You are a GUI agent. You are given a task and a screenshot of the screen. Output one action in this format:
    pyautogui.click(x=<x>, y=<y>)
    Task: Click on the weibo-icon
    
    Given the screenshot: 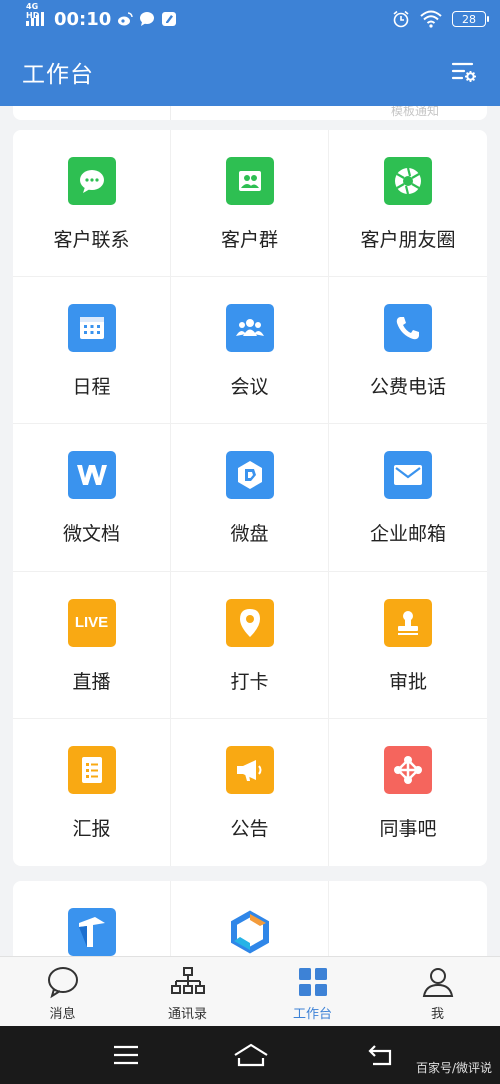 What is the action you would take?
    pyautogui.click(x=126, y=19)
    